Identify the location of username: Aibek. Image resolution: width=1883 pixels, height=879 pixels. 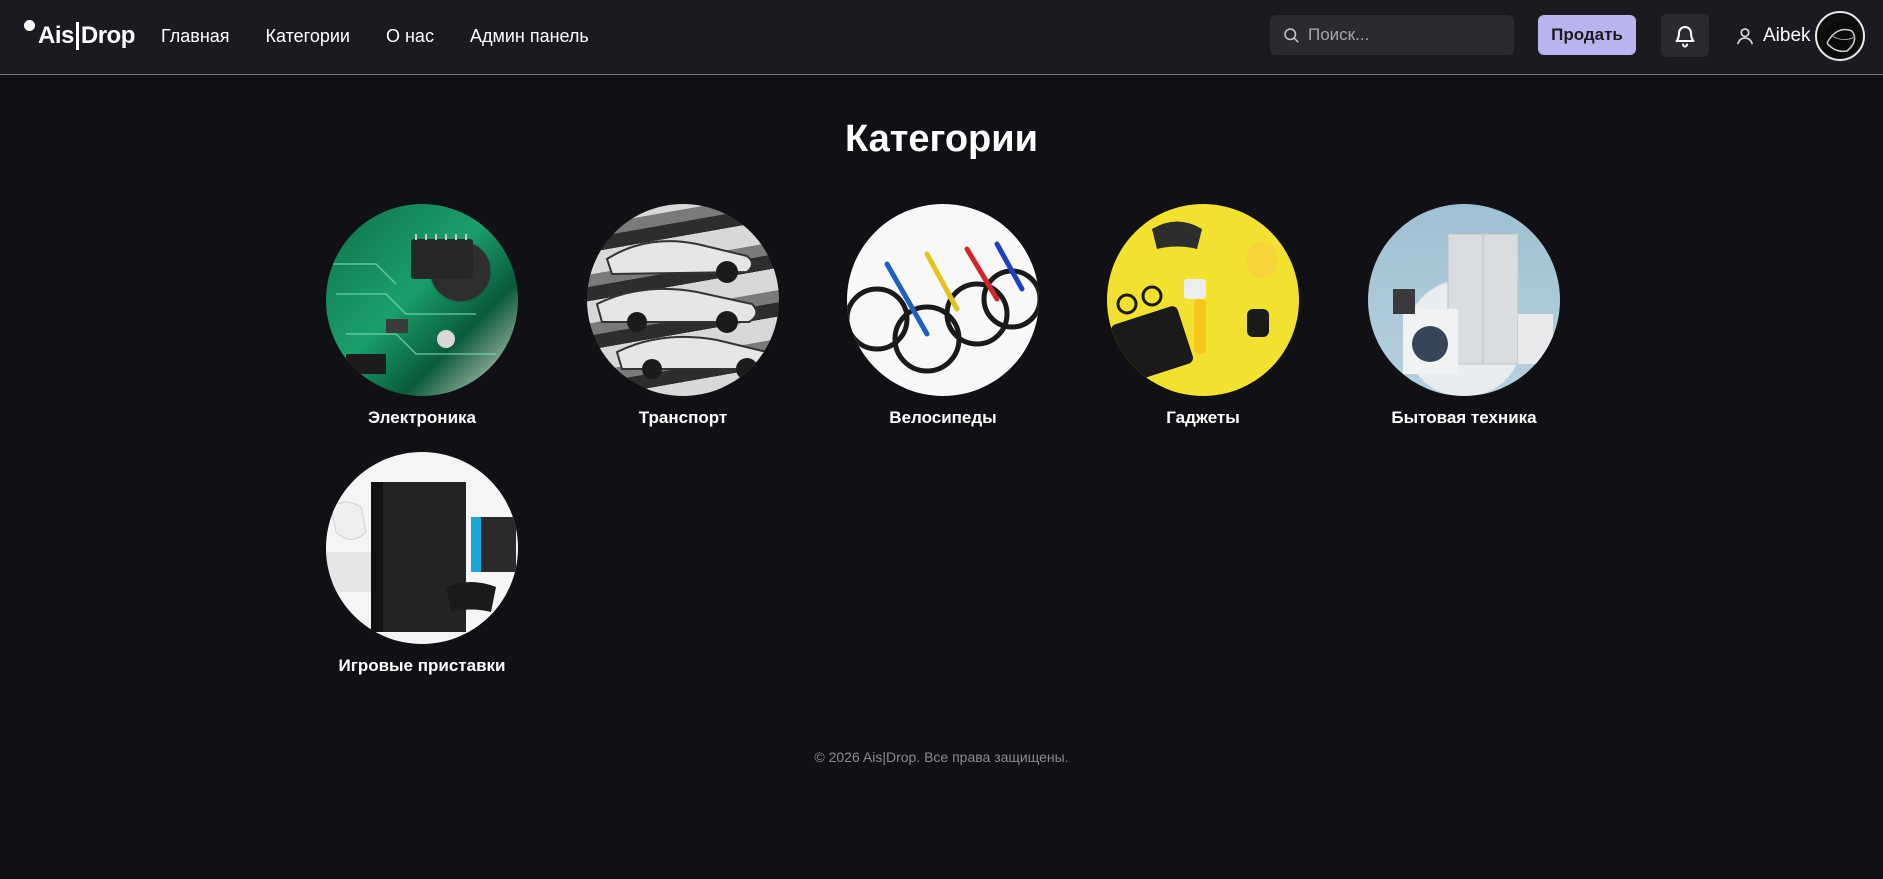
(1787, 35).